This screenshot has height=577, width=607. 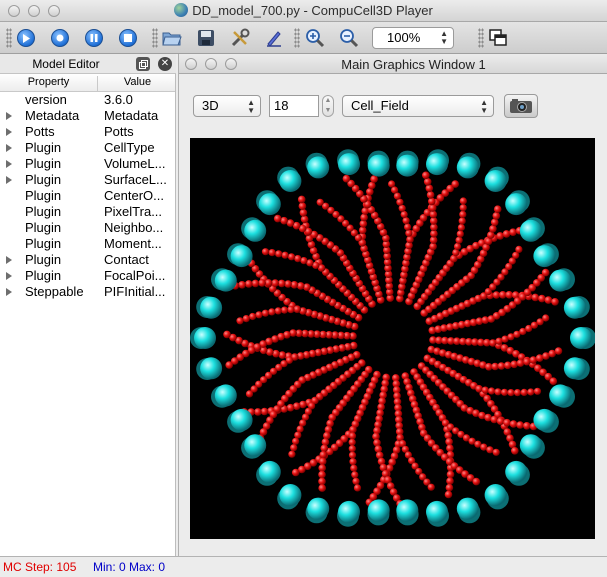 What do you see at coordinates (404, 37) in the screenshot?
I see `zoom-level-value: 100%` at bounding box center [404, 37].